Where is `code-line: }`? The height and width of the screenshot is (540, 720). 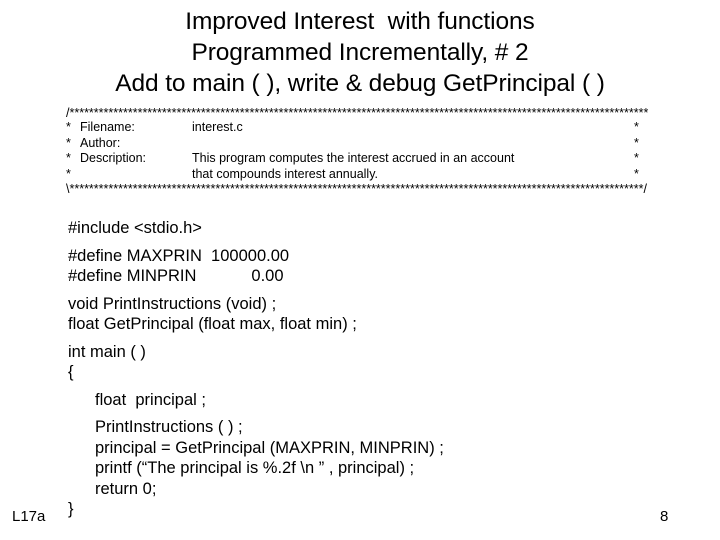
code-line: } is located at coordinates (71, 509).